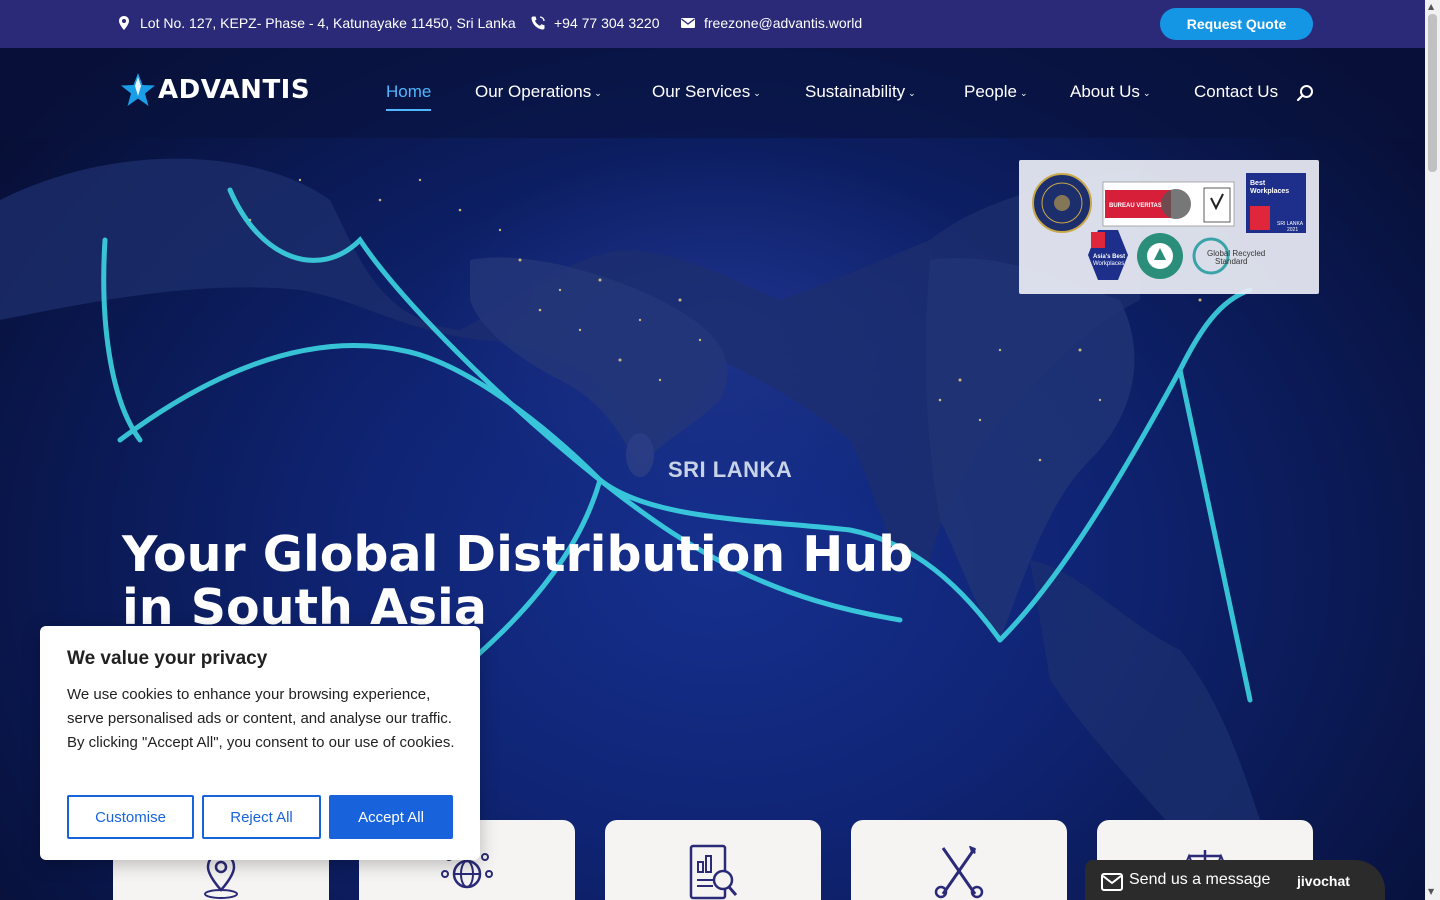 The width and height of the screenshot is (1440, 900). Describe the element at coordinates (538, 23) in the screenshot. I see `phone-icon` at that location.